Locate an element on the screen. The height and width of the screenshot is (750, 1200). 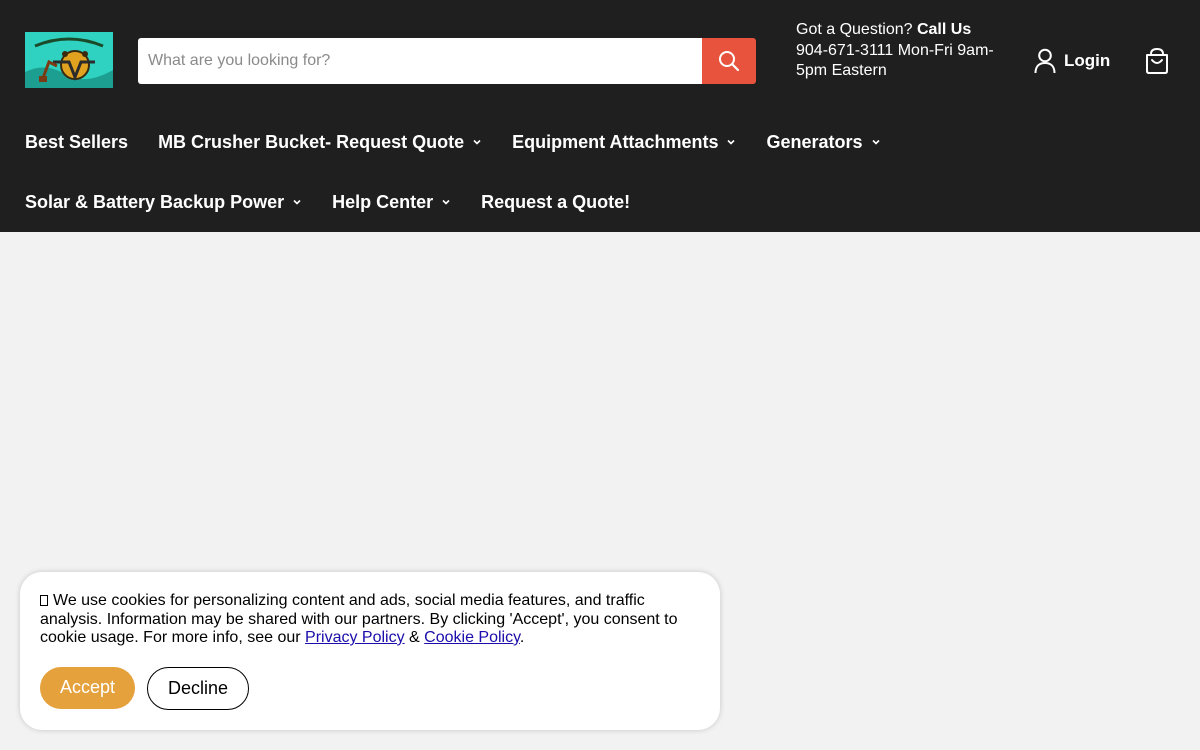
nav-item-request-quote: Request a Quote! is located at coordinates (555, 202).